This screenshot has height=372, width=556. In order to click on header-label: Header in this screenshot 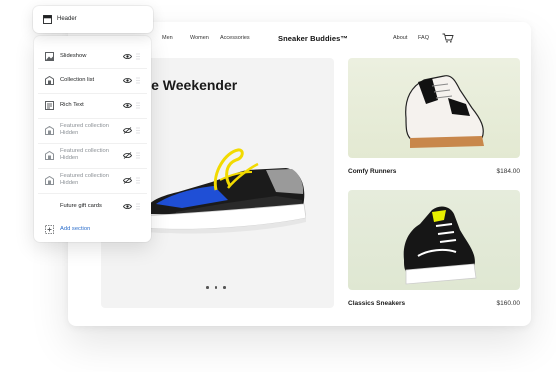, I will do `click(67, 19)`.